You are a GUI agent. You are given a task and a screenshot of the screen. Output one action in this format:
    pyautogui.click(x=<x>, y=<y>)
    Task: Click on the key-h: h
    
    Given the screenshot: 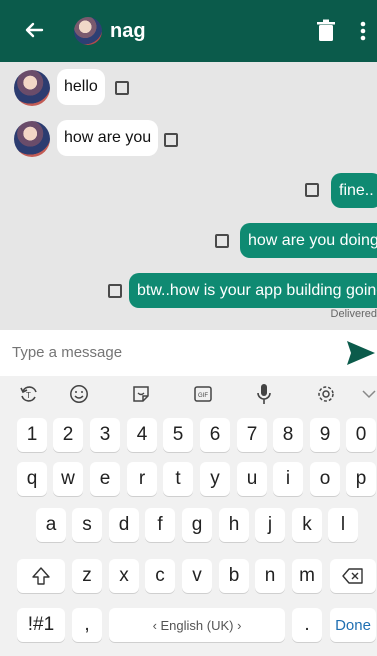 What is the action you would take?
    pyautogui.click(x=234, y=525)
    